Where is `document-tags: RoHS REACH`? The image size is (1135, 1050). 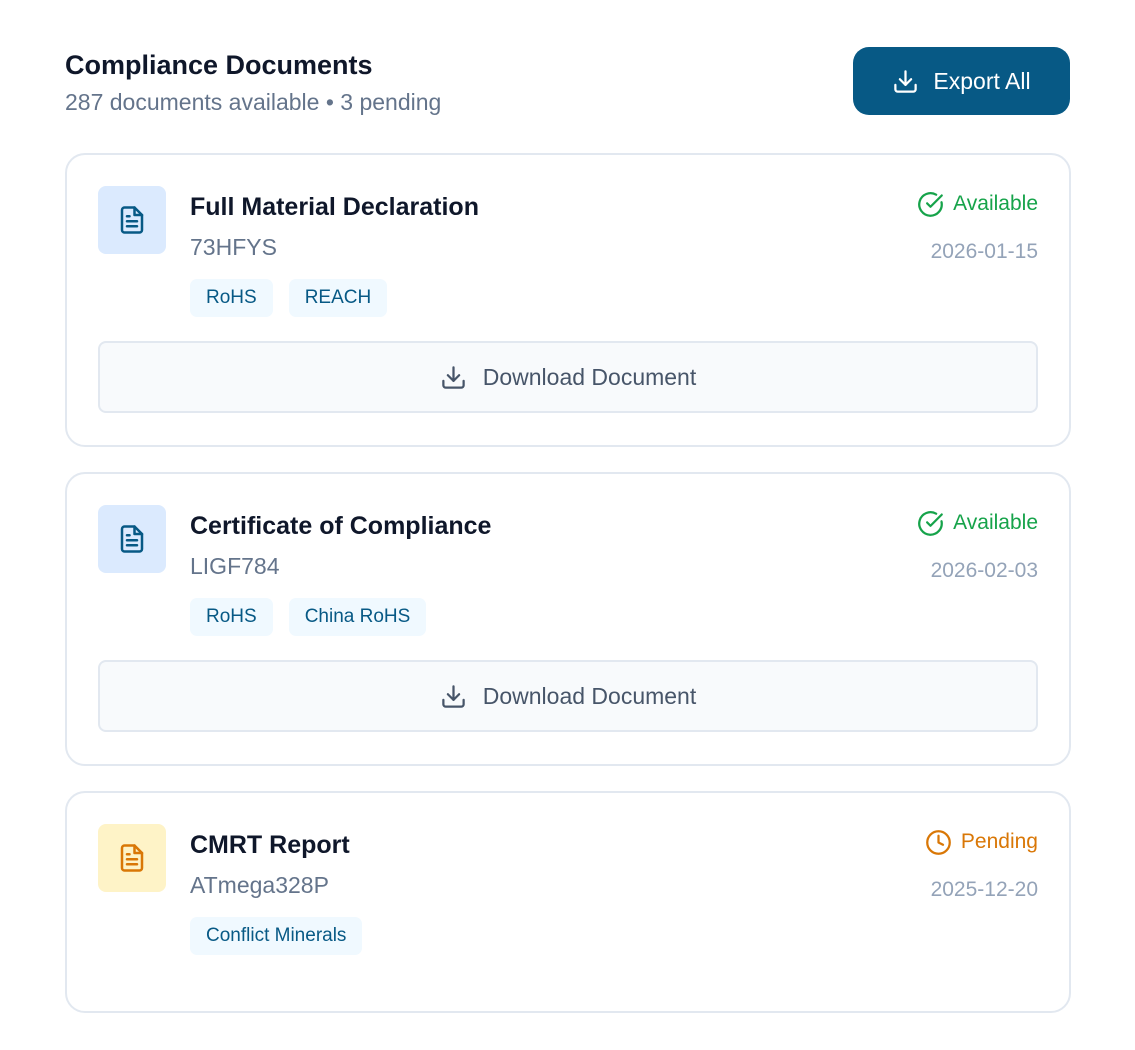 document-tags: RoHS REACH is located at coordinates (334, 298).